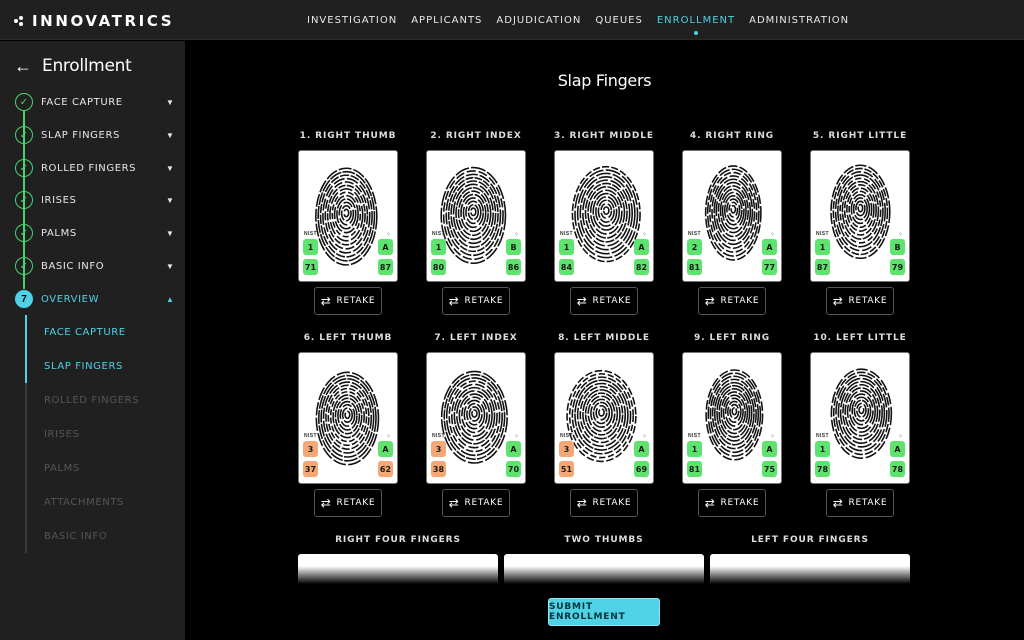 This screenshot has height=640, width=1024. Describe the element at coordinates (476, 418) in the screenshot. I see `fingerprint-image: NIST ⁘ 3 38 A 70` at that location.